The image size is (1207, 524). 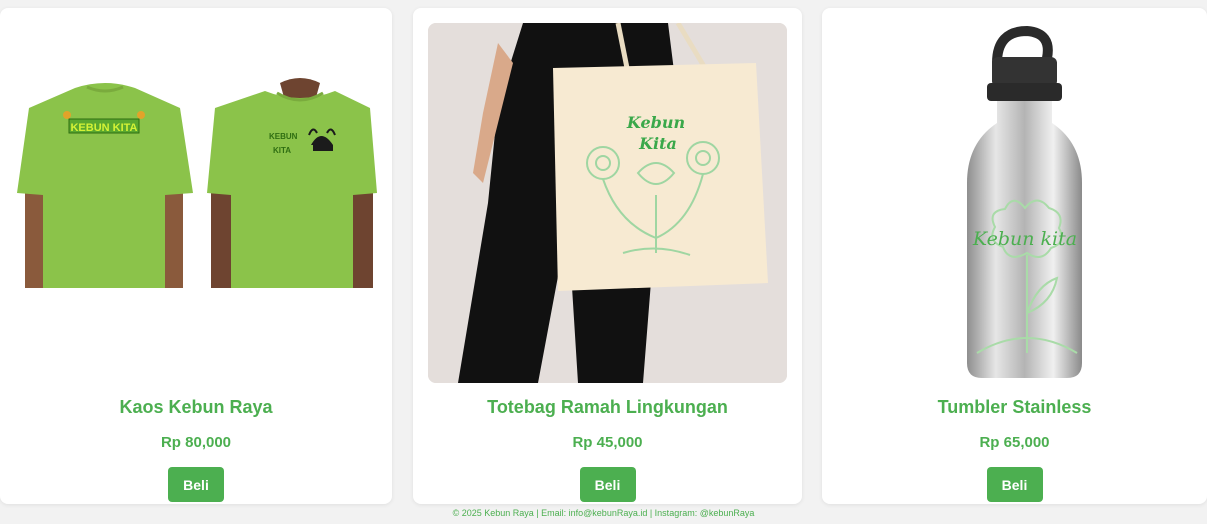 What do you see at coordinates (607, 442) in the screenshot?
I see `product-price: Rp 45,000` at bounding box center [607, 442].